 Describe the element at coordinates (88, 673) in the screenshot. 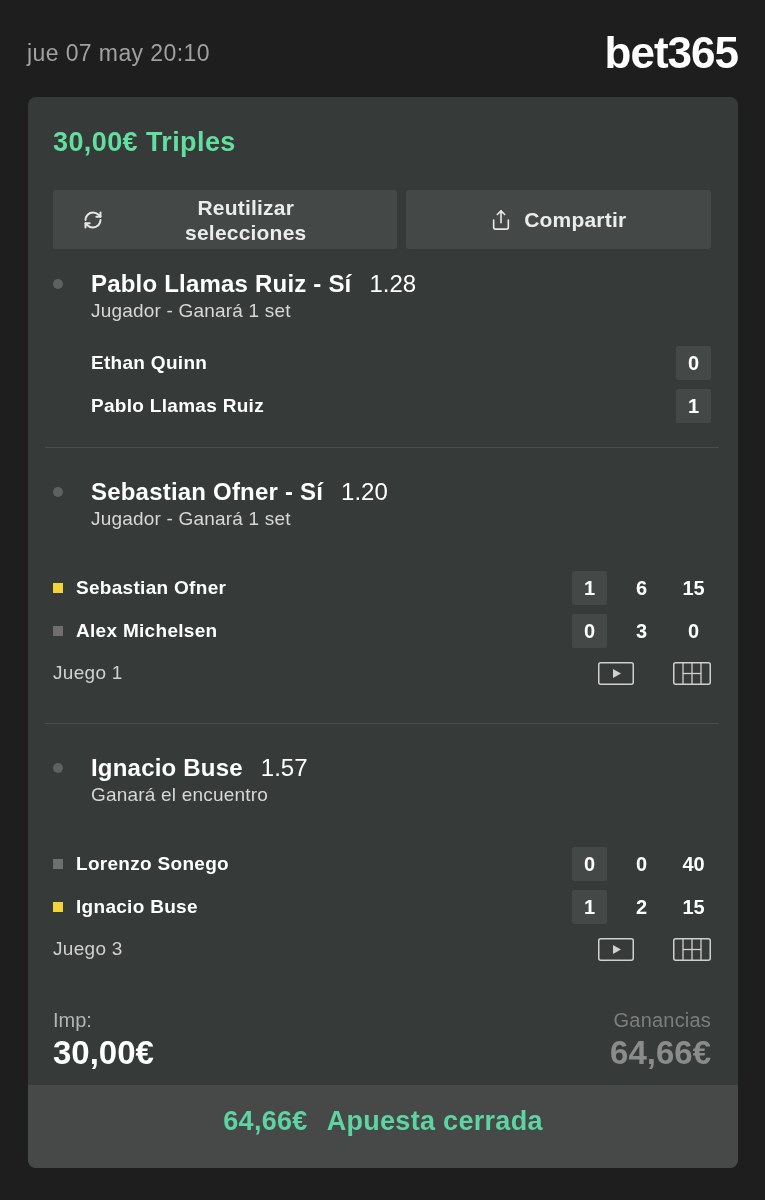

I see `game-text: Juego 1` at that location.